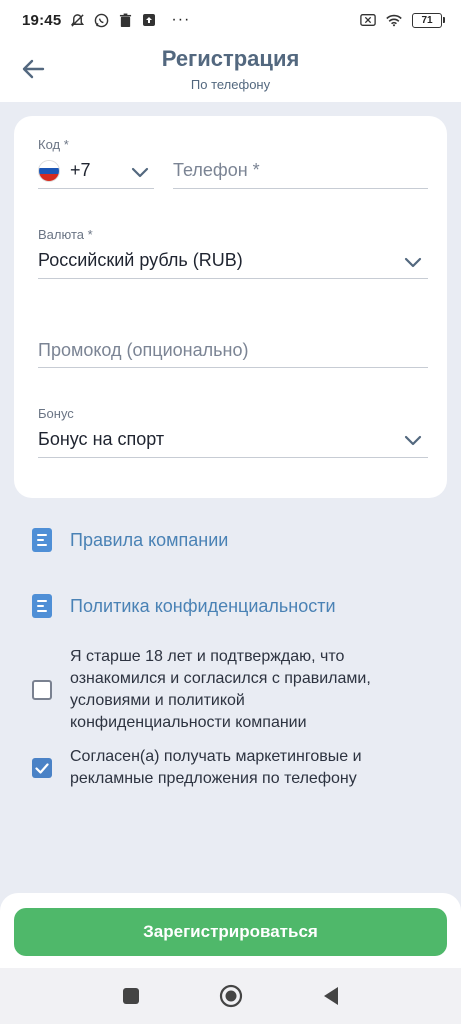 The image size is (461, 1024). What do you see at coordinates (230, 84) in the screenshot?
I see `page-subtitle: По телефону` at bounding box center [230, 84].